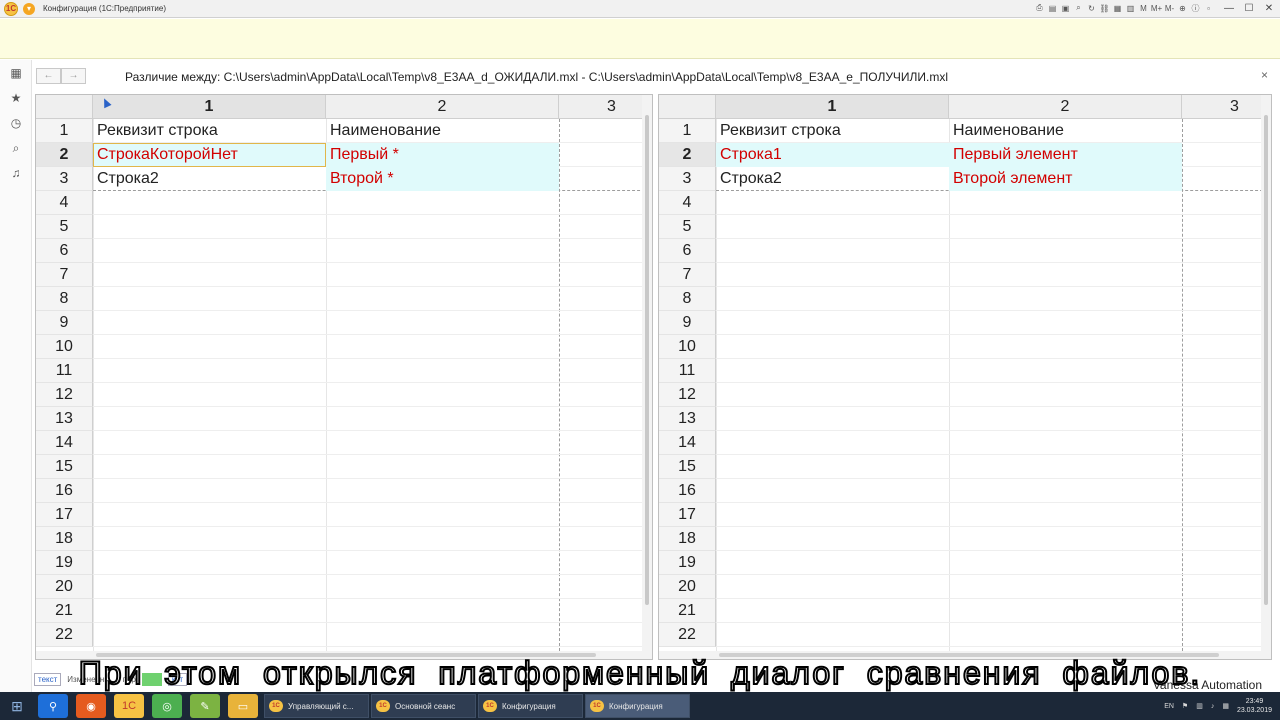  I want to click on row-header: 12, so click(64, 395).